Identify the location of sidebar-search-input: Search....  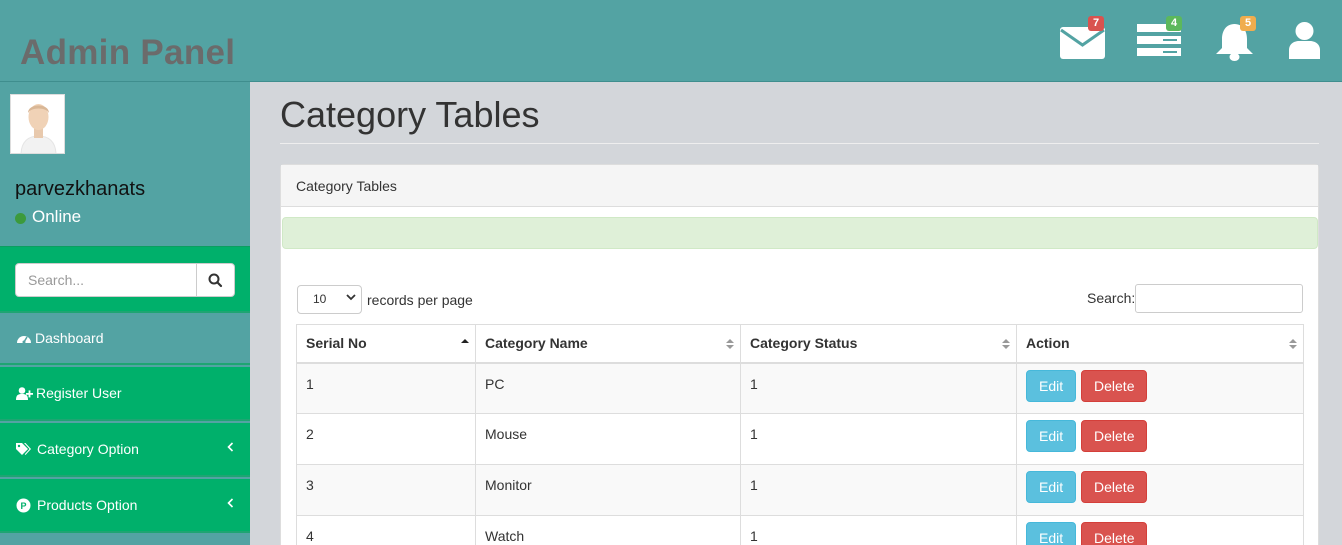
(106, 280).